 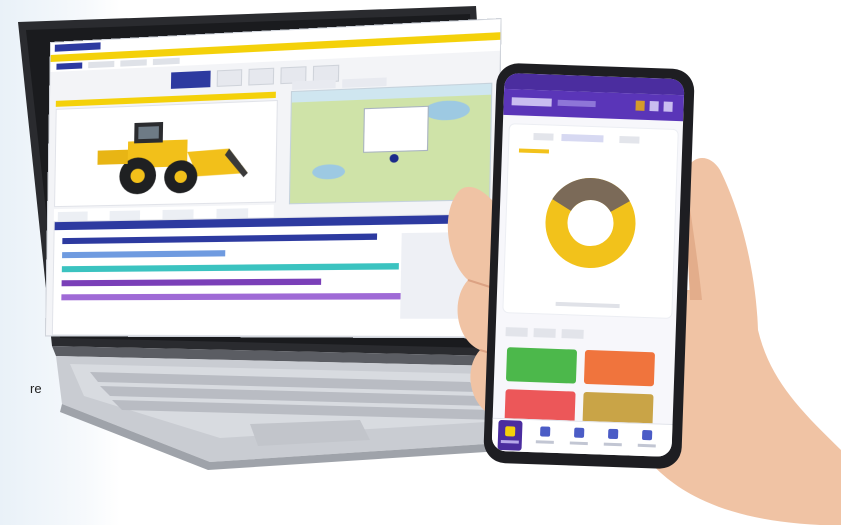 I want to click on bottom-nav-home, so click(x=510, y=435).